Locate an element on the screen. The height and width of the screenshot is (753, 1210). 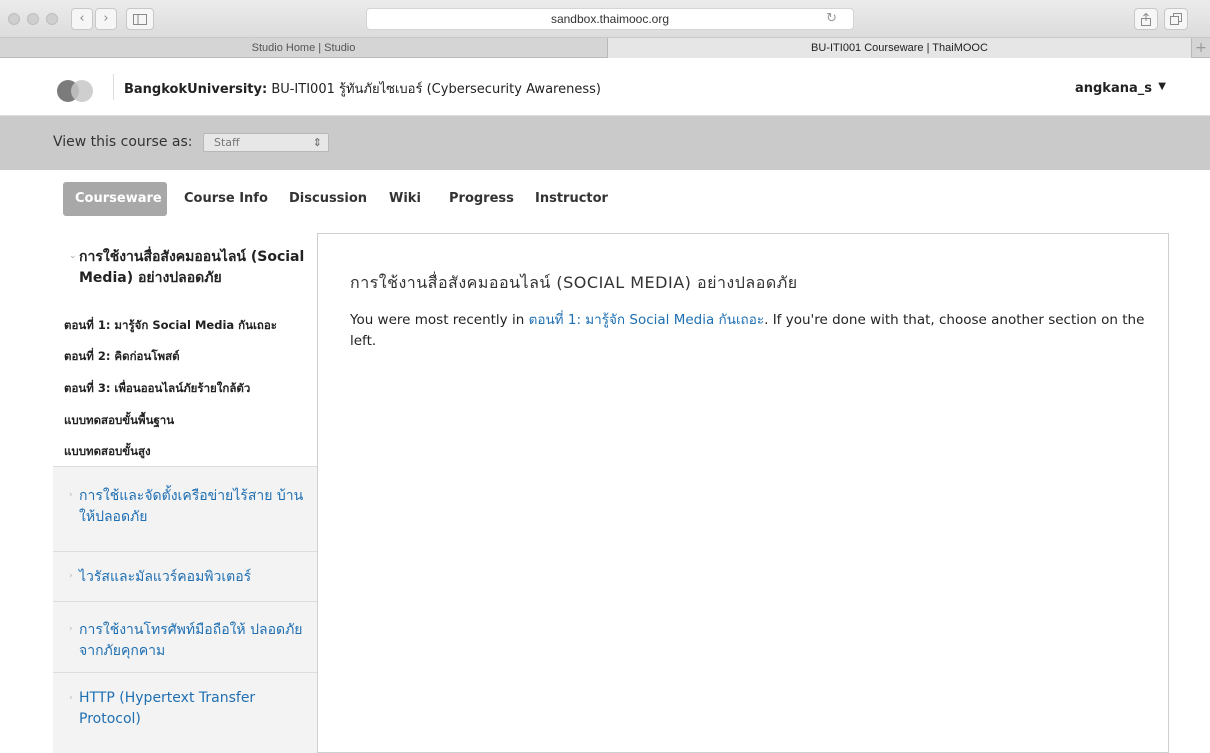
select-arrows-icon: ⇕ is located at coordinates (317, 142).